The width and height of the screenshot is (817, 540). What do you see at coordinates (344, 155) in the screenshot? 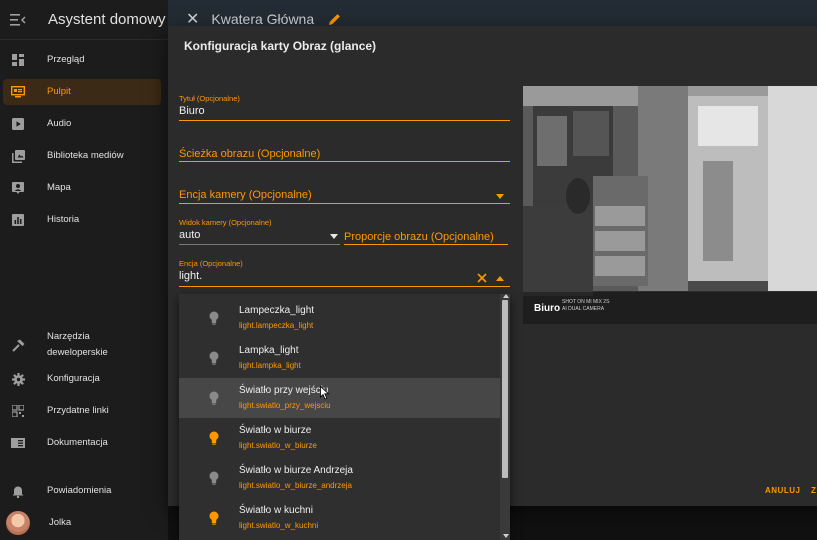
I see `image-path-field: Ścieżka obrazu (Opcjonalne)` at bounding box center [344, 155].